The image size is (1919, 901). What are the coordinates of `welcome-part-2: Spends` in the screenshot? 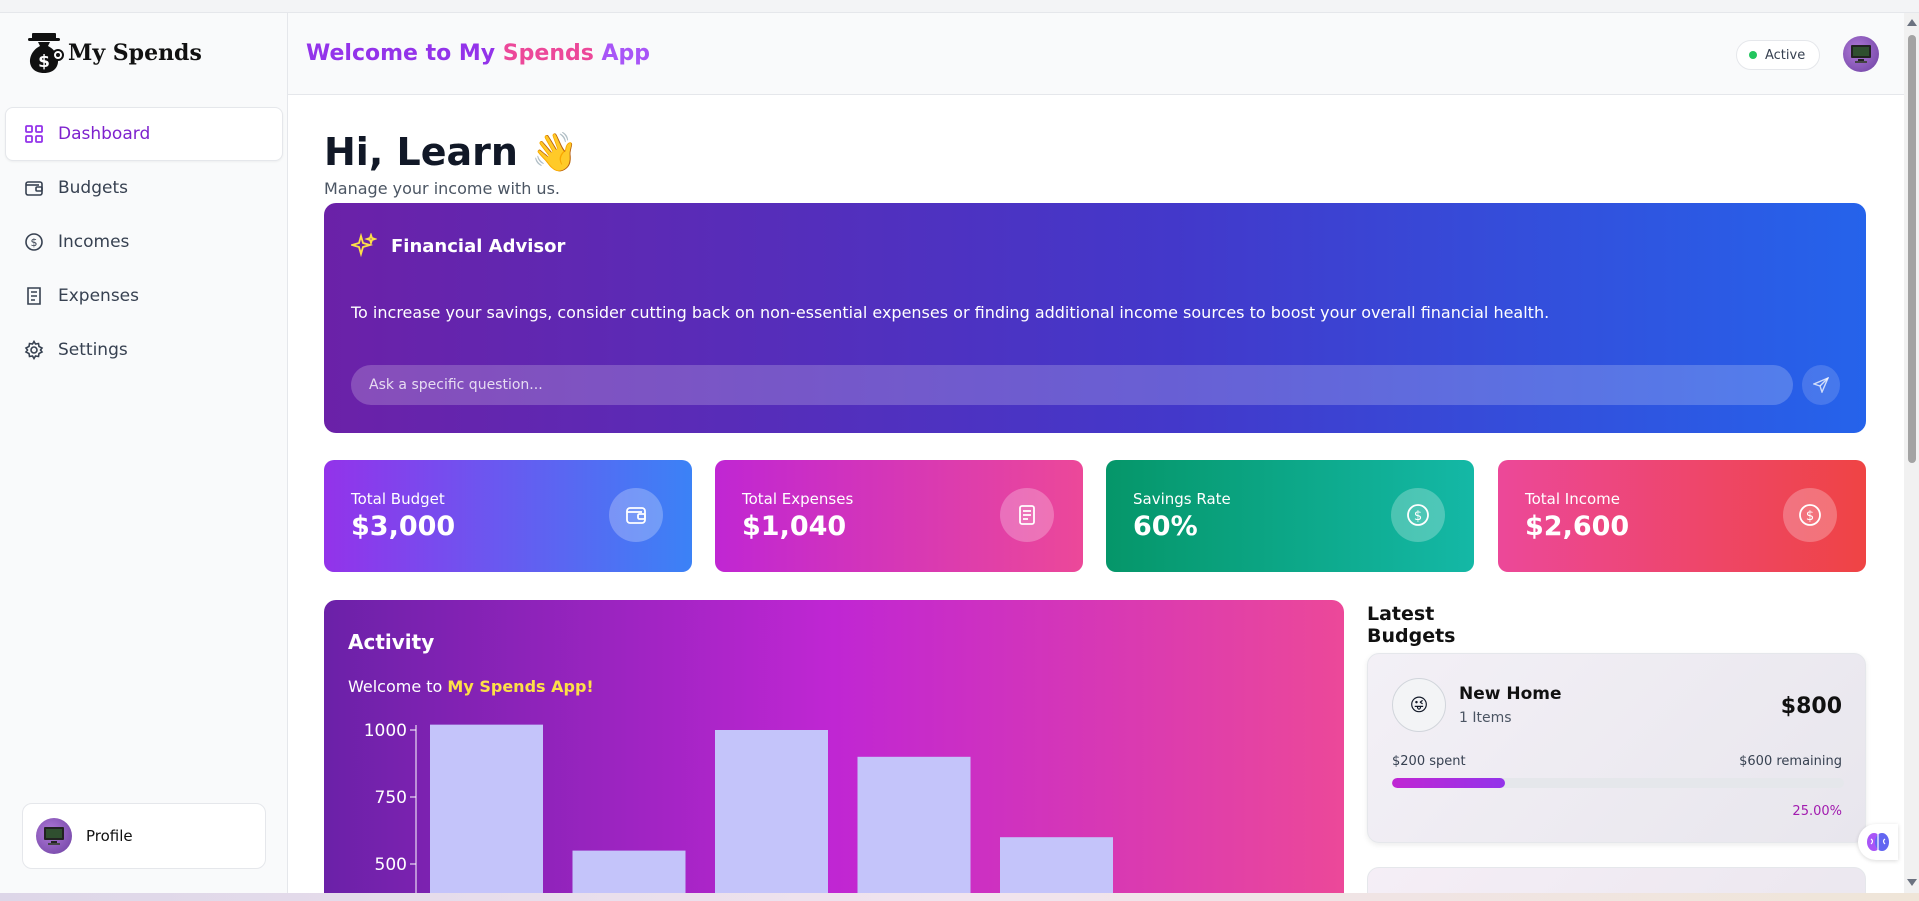 It's located at (544, 53).